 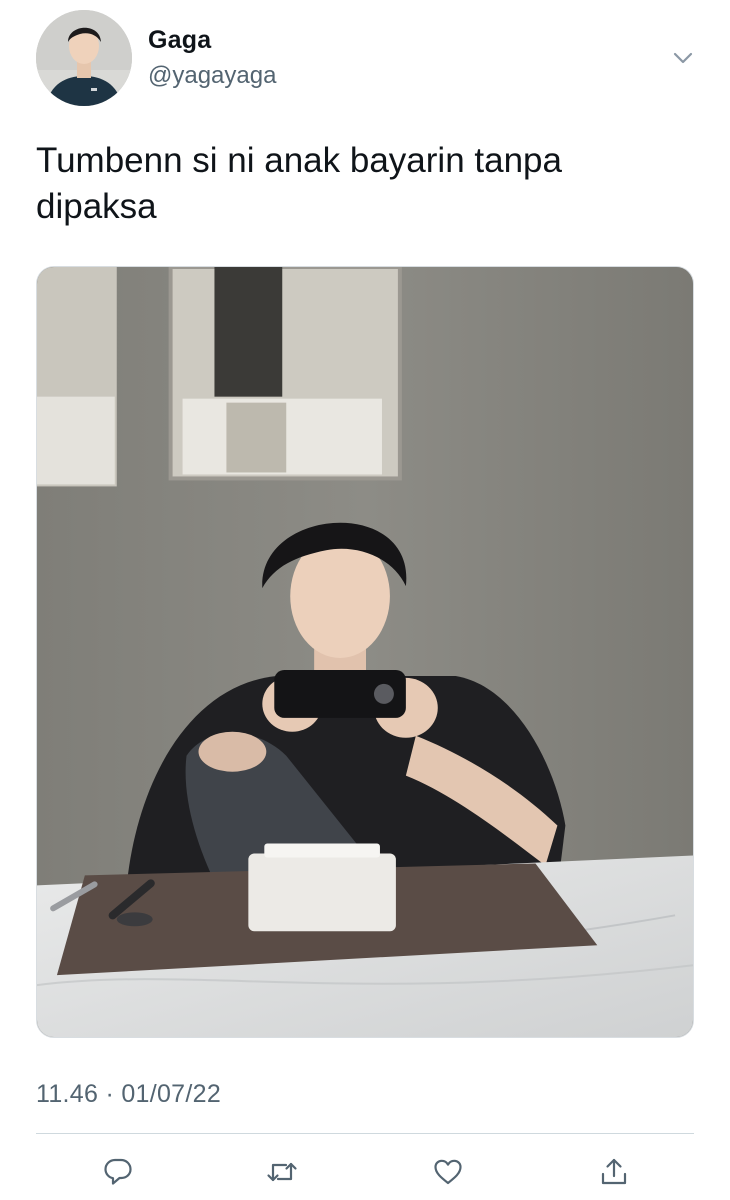 I want to click on divider, so click(x=365, y=1133).